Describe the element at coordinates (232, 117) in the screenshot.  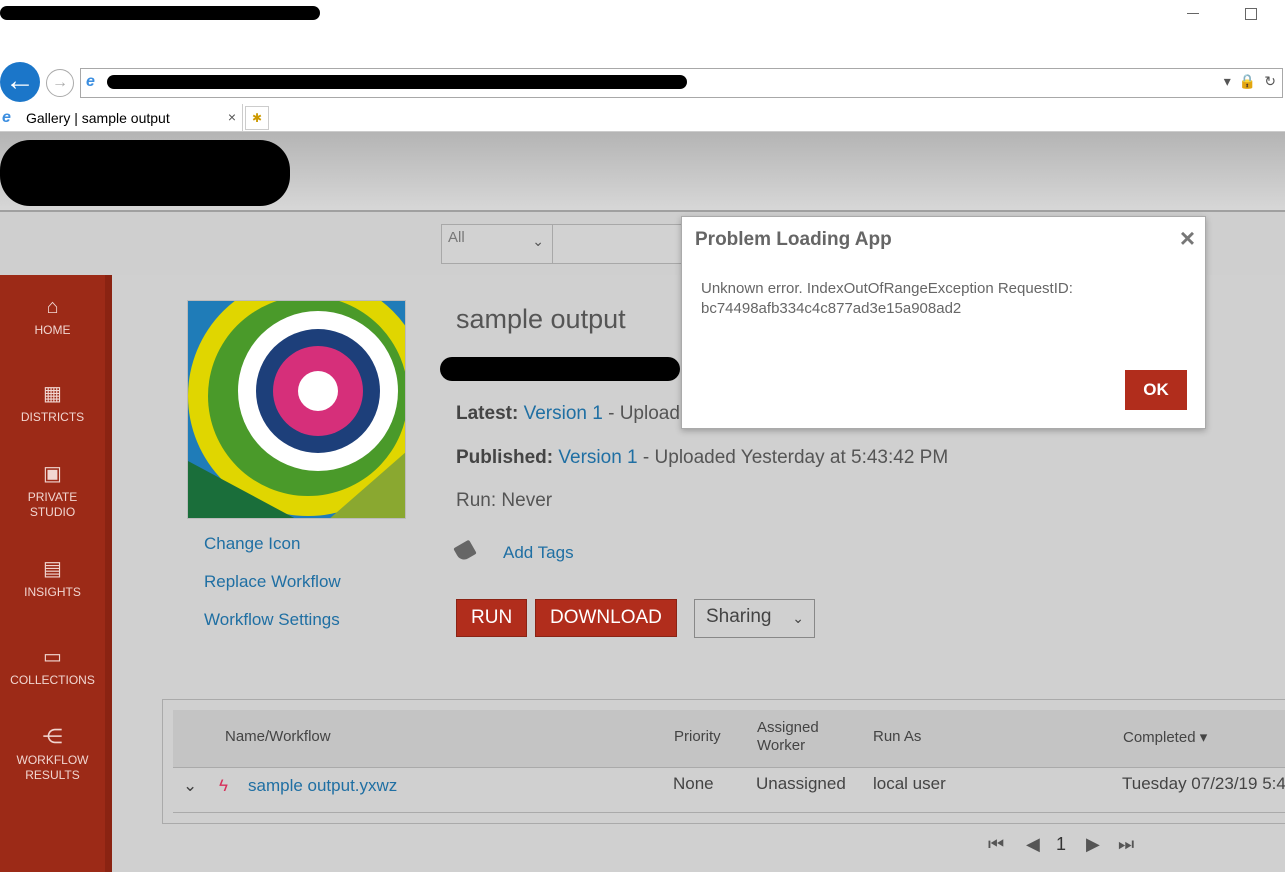
I see `tab-close-icon: ×` at that location.